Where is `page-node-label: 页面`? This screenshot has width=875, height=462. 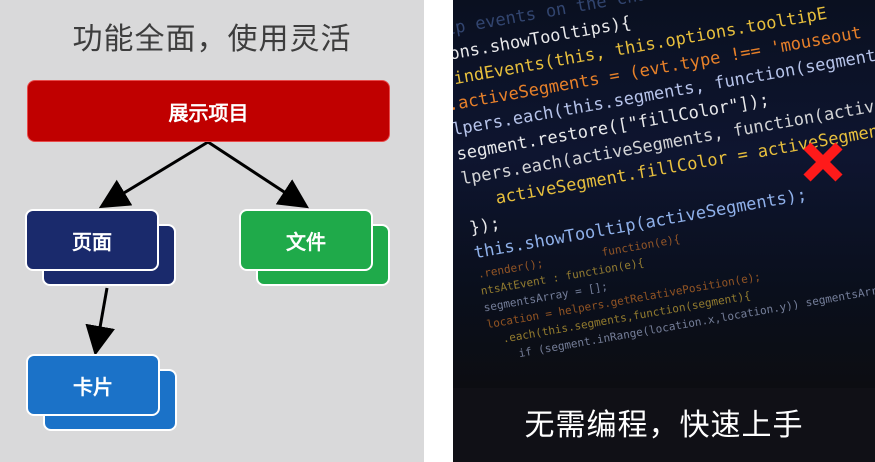 page-node-label: 页面 is located at coordinates (92, 241).